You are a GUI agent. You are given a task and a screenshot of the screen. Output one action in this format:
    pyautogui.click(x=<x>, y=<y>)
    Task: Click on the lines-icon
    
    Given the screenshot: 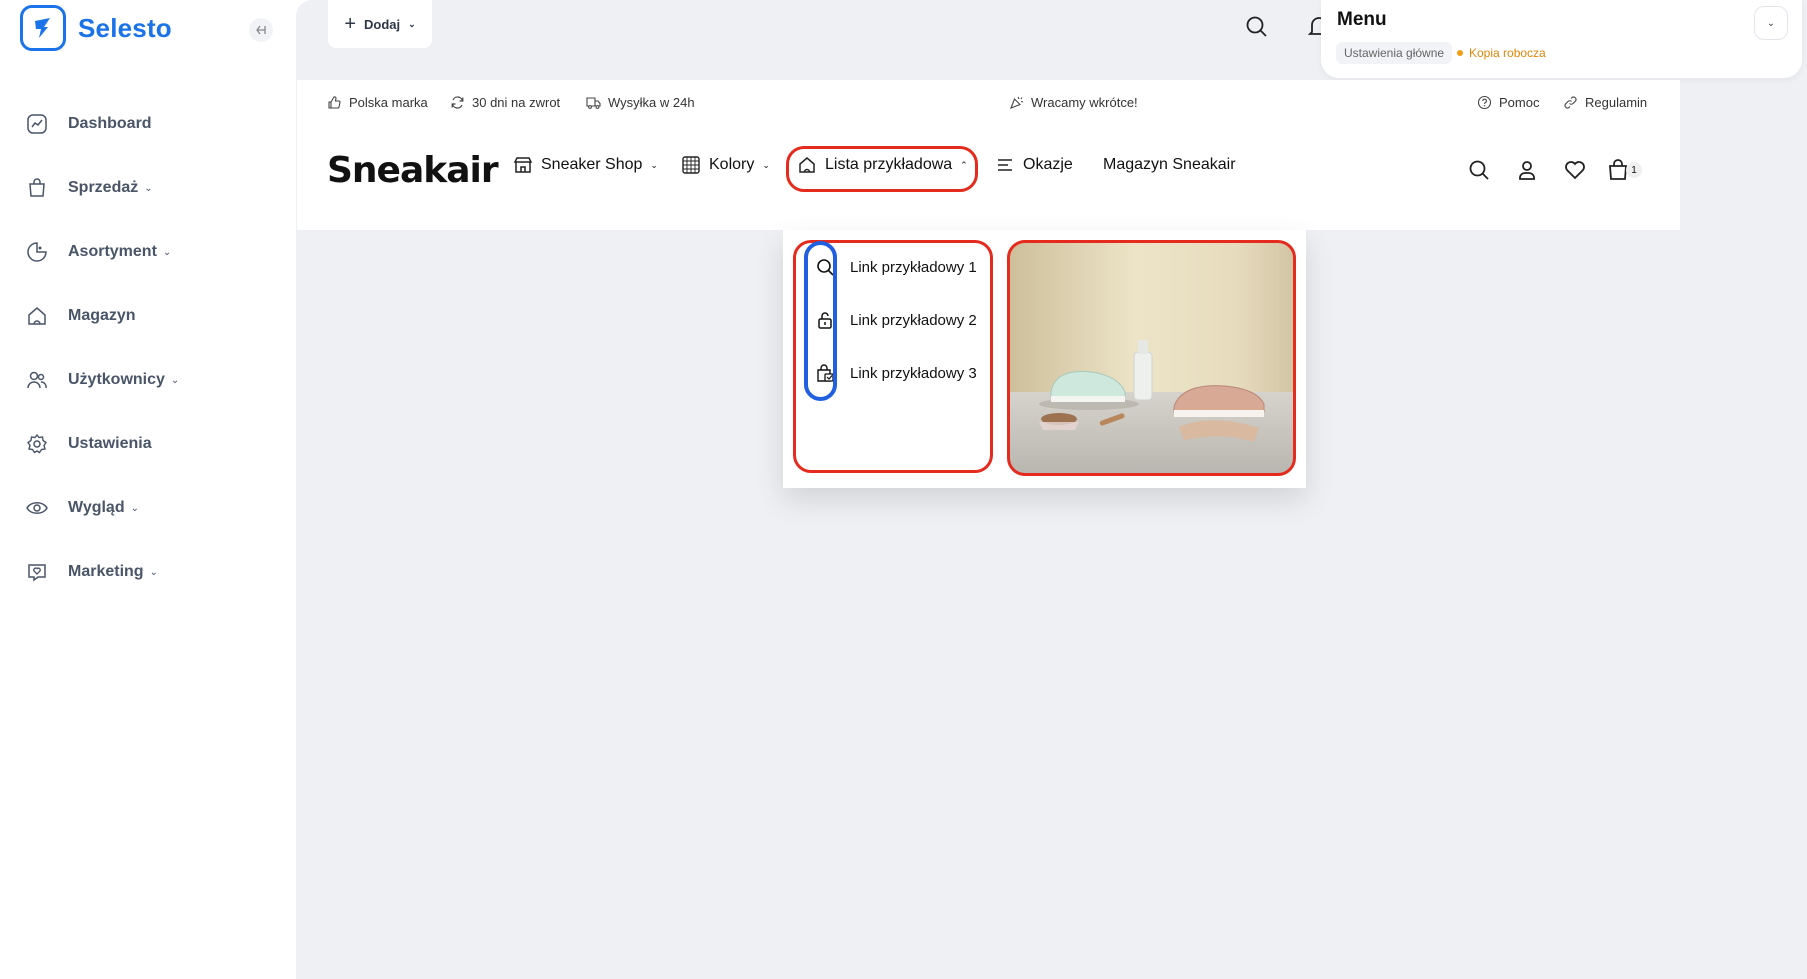 What is the action you would take?
    pyautogui.click(x=1005, y=165)
    